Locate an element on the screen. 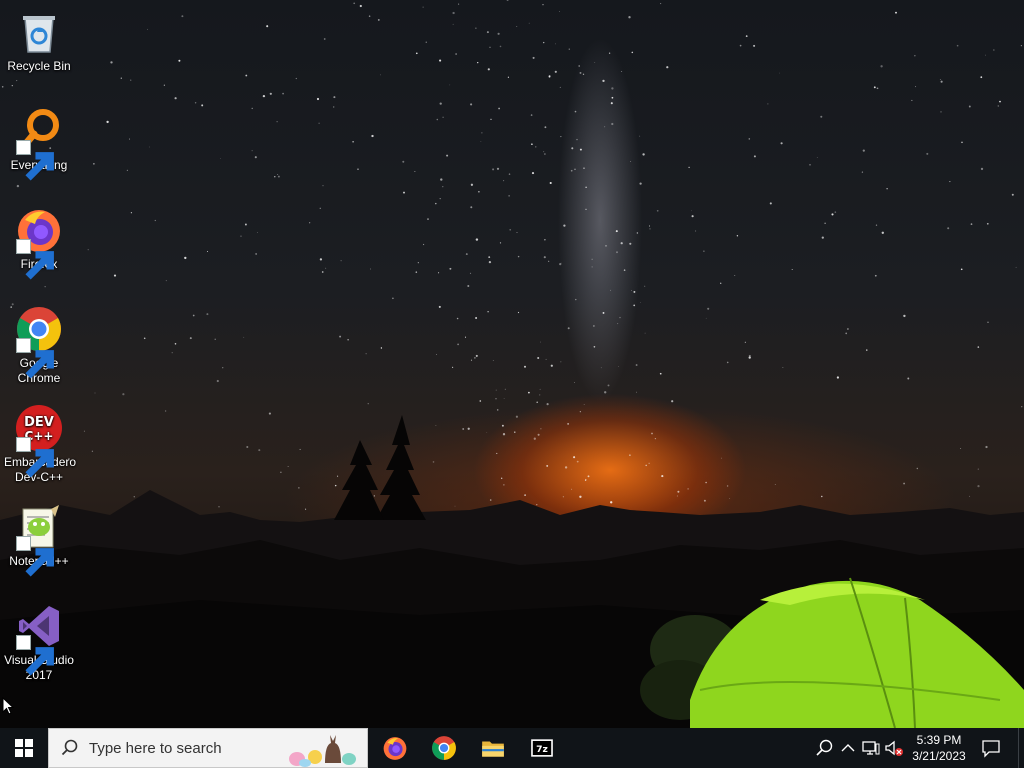 This screenshot has width=1024, height=768. taskbar-search-box: Type here to search is located at coordinates (208, 748).